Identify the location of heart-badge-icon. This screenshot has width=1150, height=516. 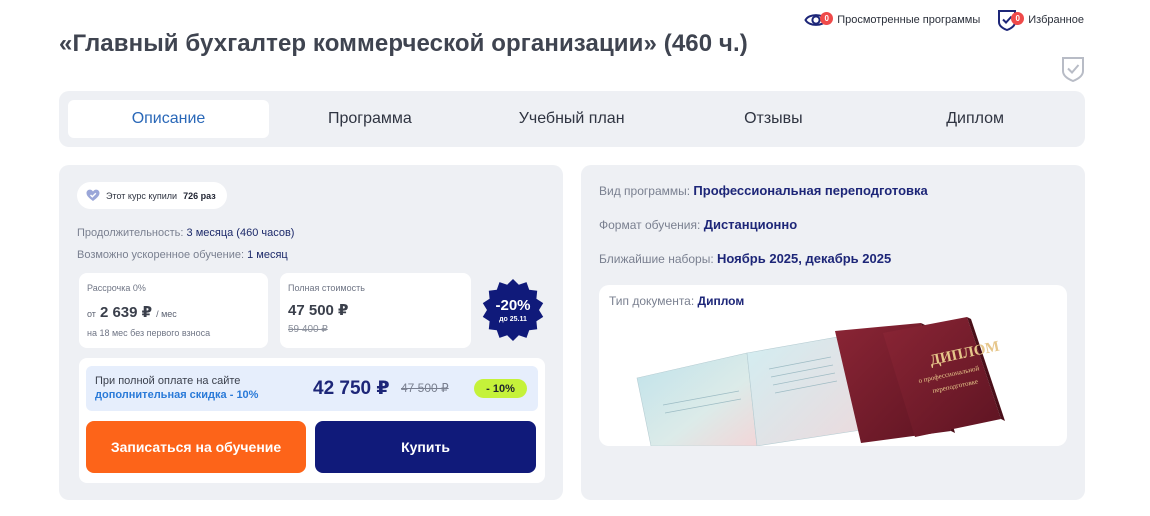
(93, 195).